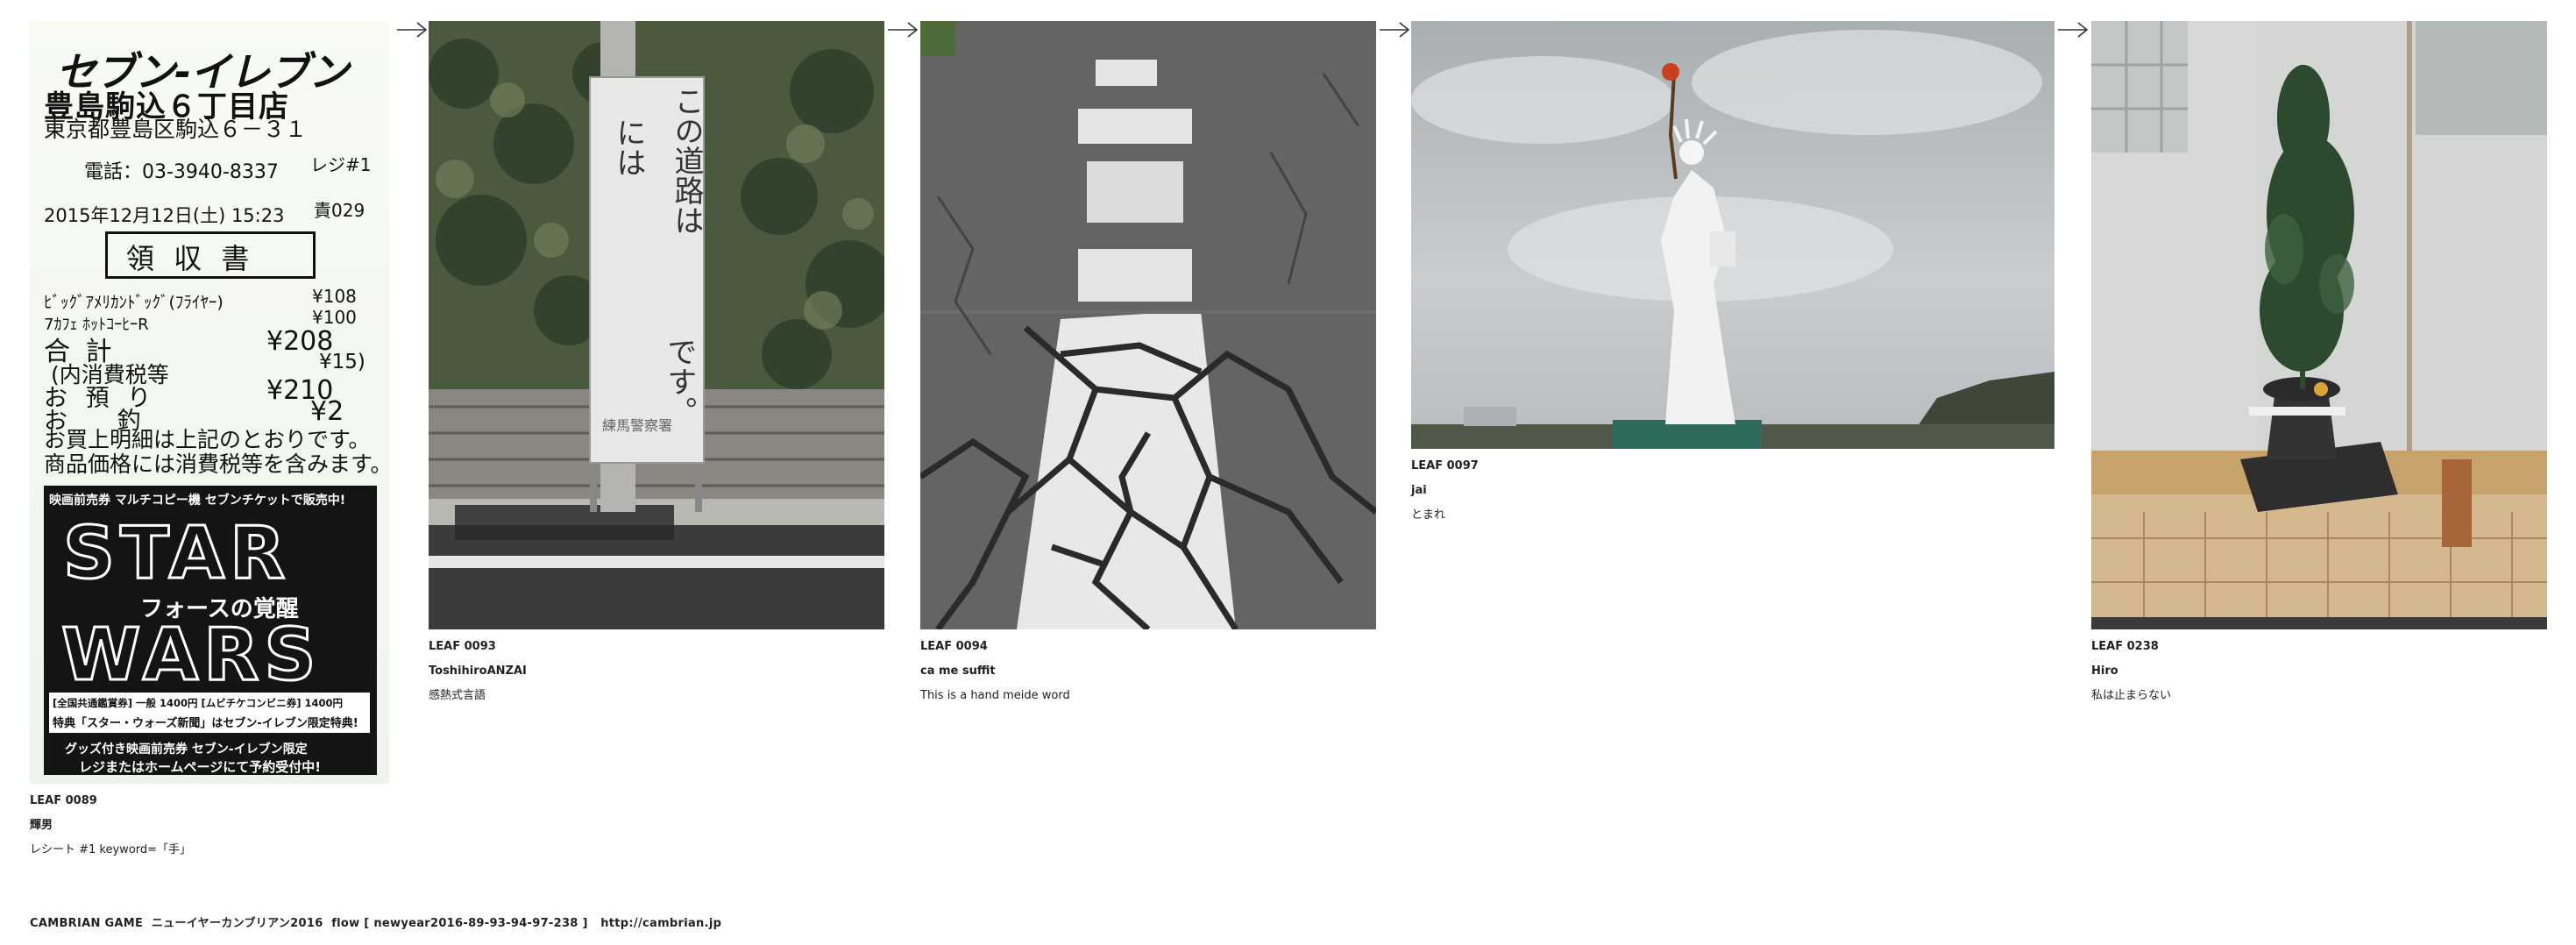  What do you see at coordinates (660, 924) in the screenshot?
I see `footer-link: http://cambrian.jp` at bounding box center [660, 924].